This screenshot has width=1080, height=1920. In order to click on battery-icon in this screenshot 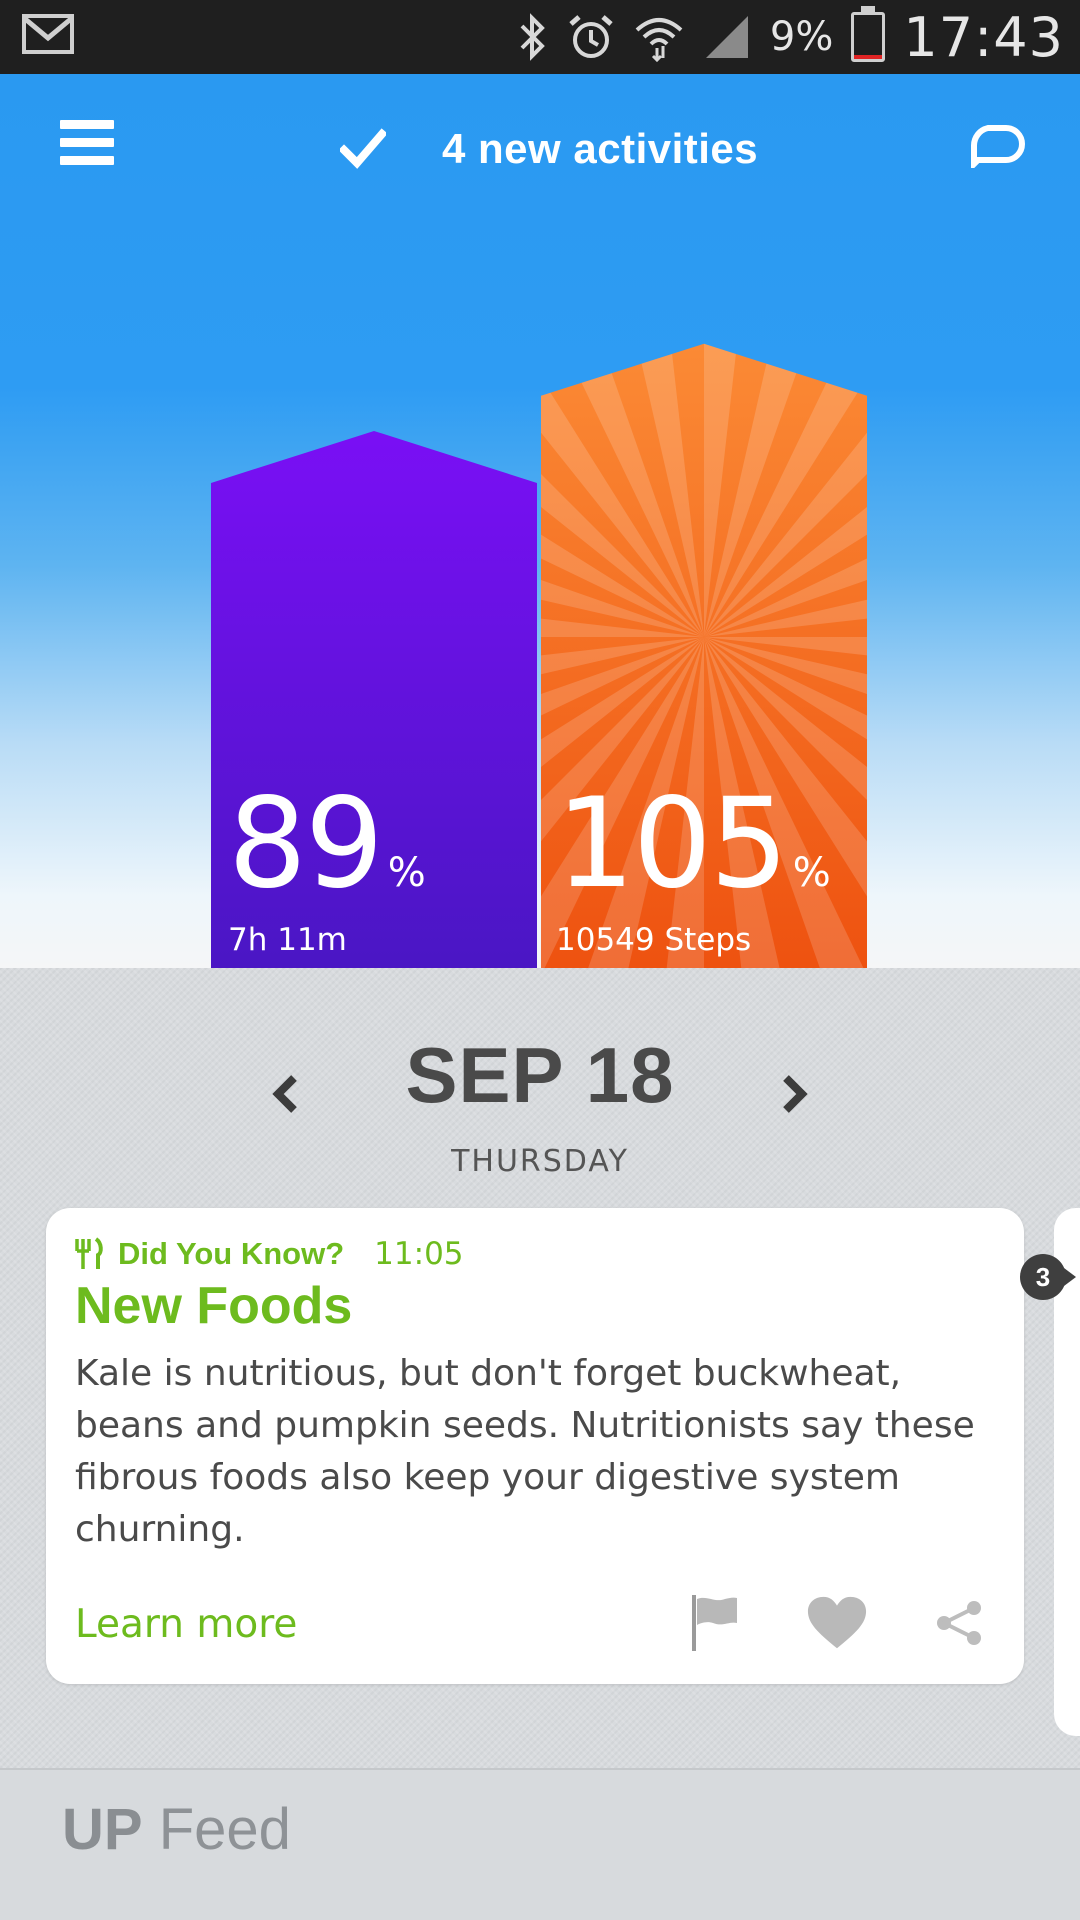, I will do `click(868, 34)`.